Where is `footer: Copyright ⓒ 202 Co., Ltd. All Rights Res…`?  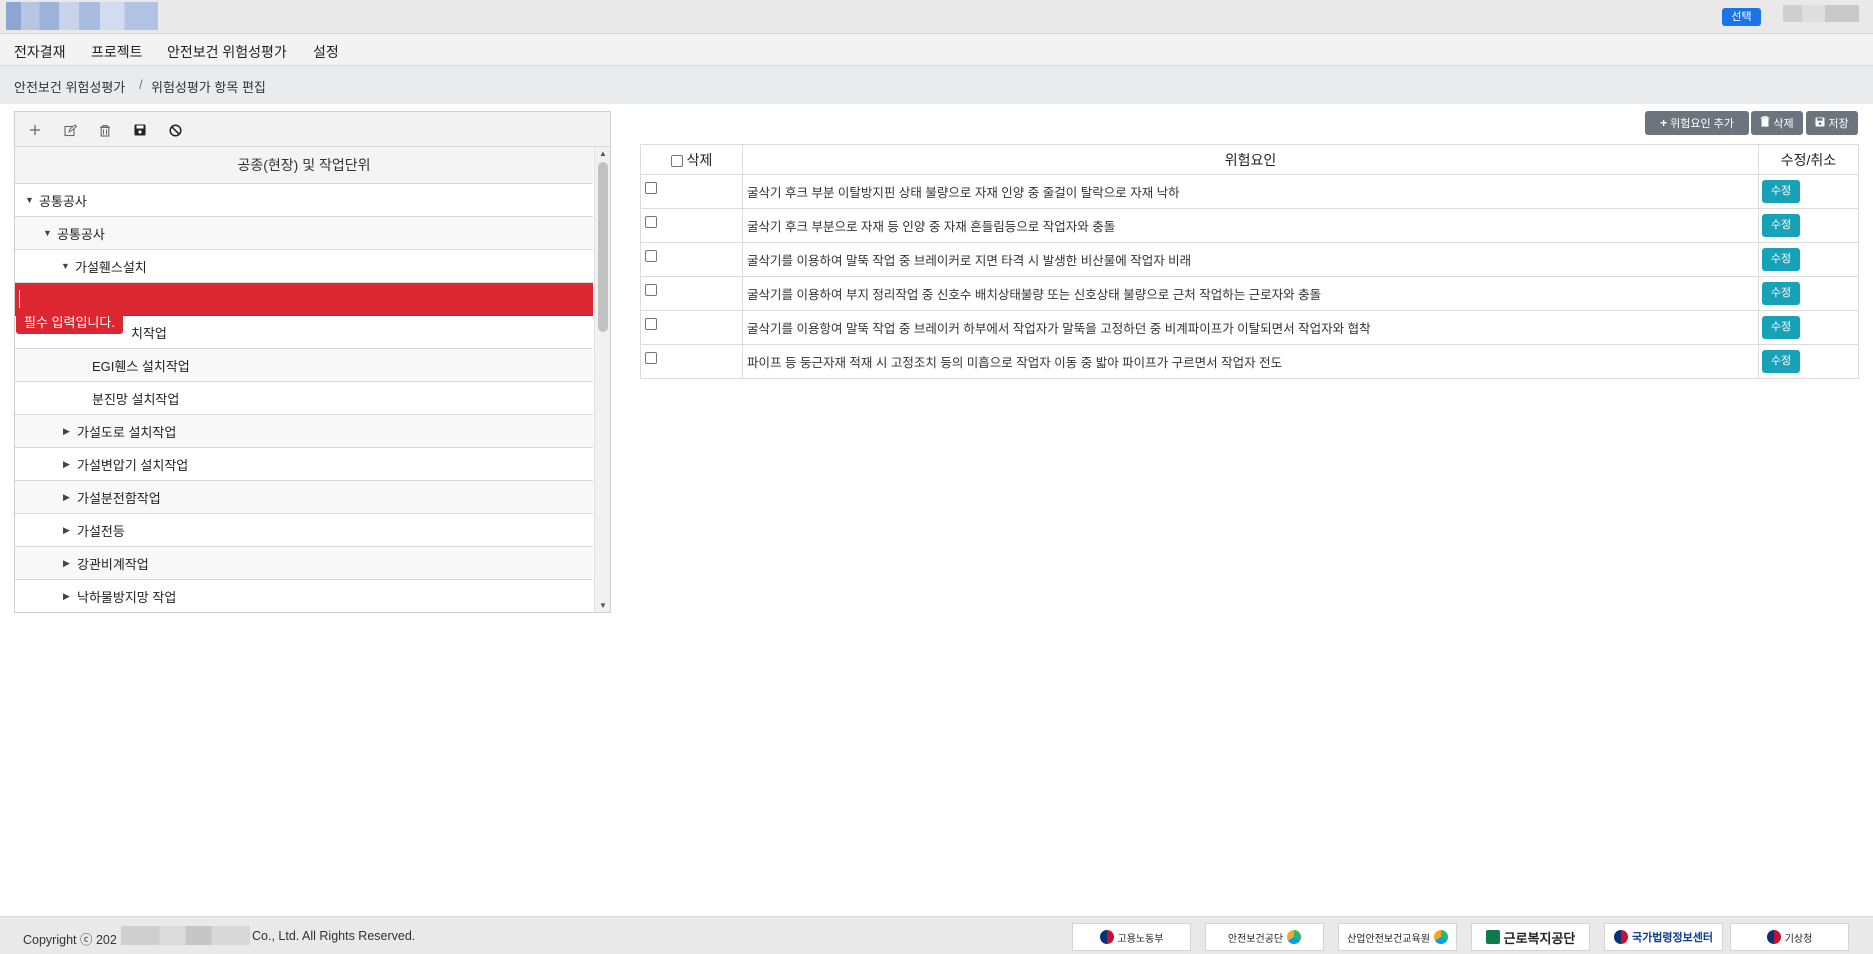
footer: Copyright ⓒ 202 Co., Ltd. All Rights Res… is located at coordinates (936, 935).